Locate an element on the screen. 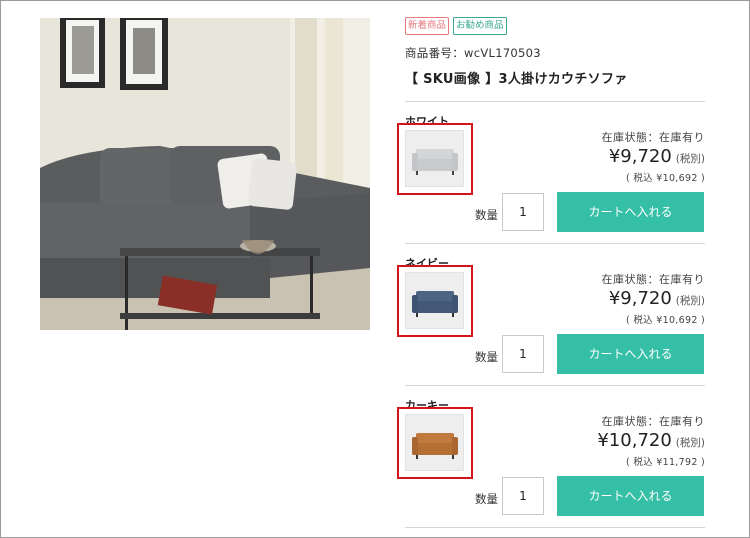 The height and width of the screenshot is (538, 750). price: ¥10,720 (税別) is located at coordinates (651, 440).